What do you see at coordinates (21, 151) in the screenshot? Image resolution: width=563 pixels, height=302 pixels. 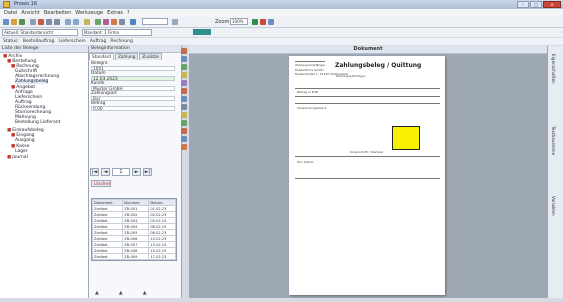 I see `tree-item: Lager` at bounding box center [21, 151].